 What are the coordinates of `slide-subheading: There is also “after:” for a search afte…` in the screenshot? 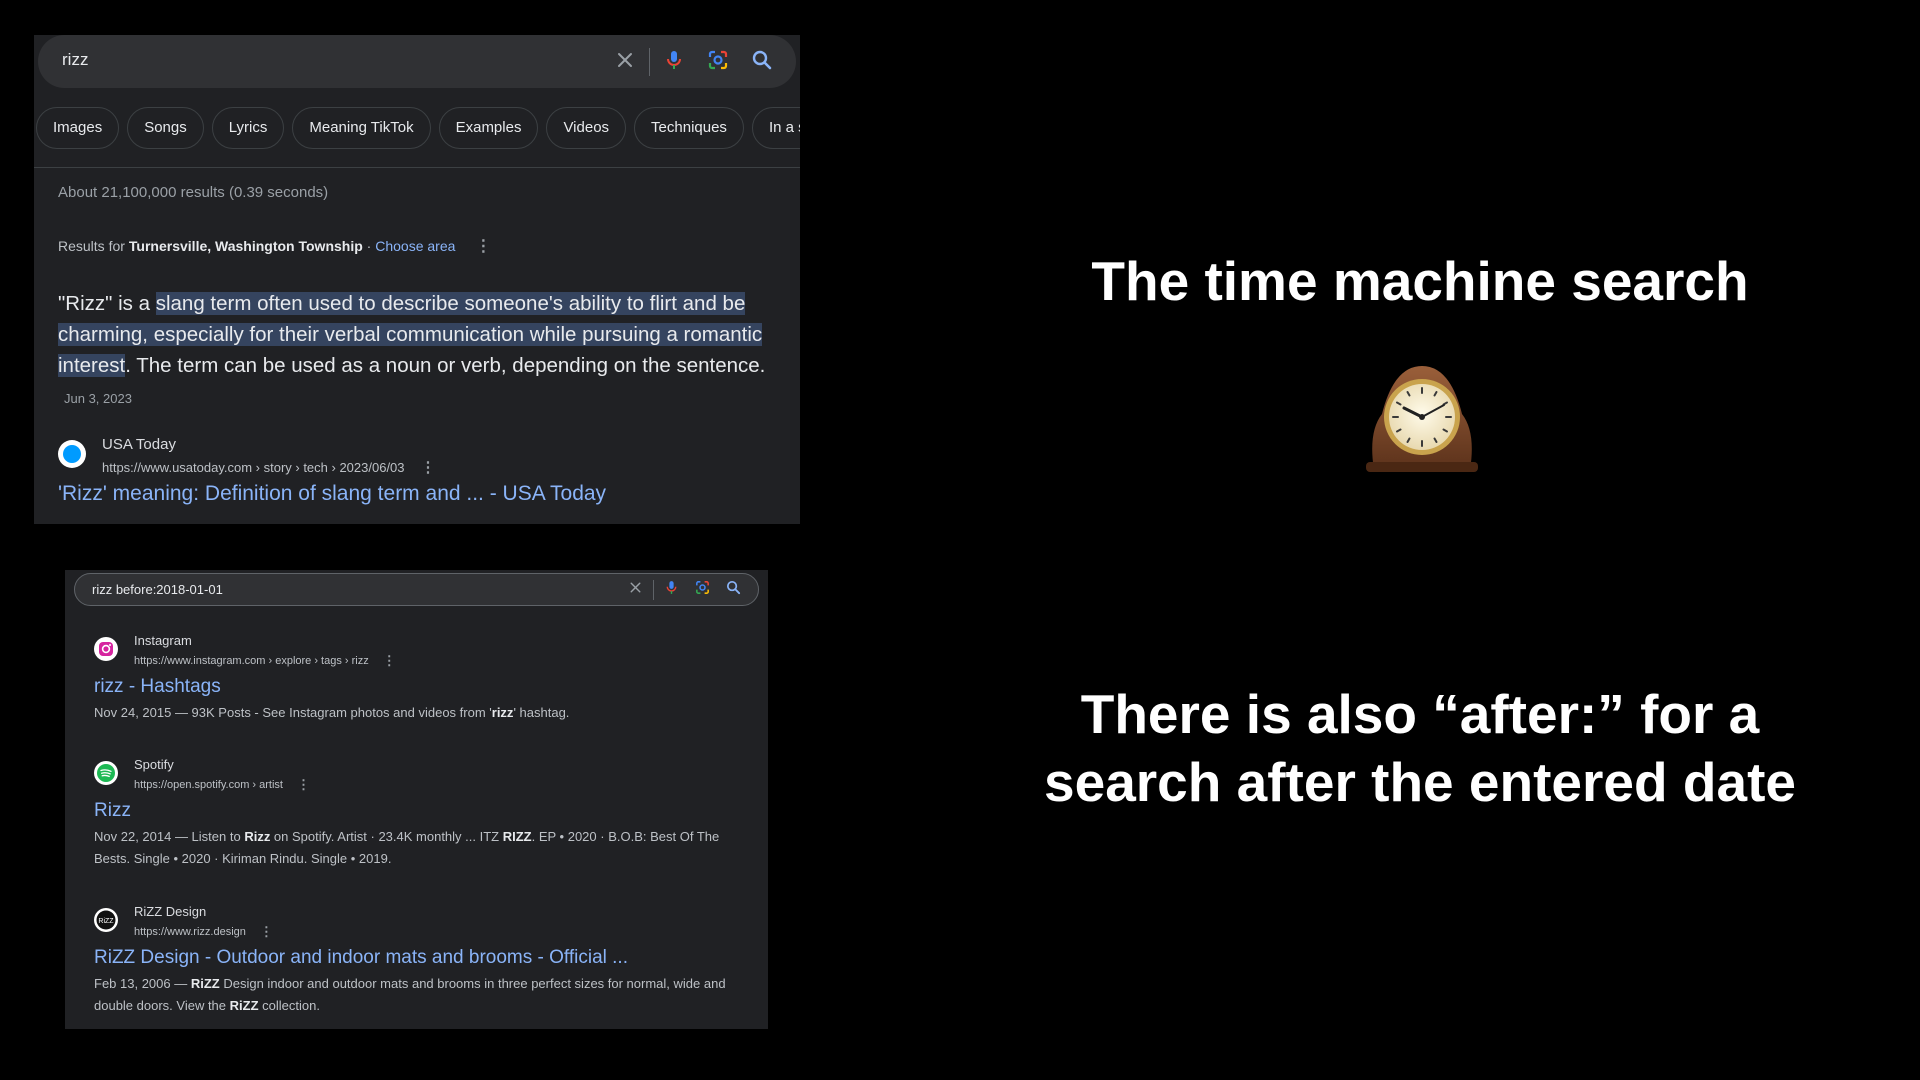 It's located at (1420, 748).